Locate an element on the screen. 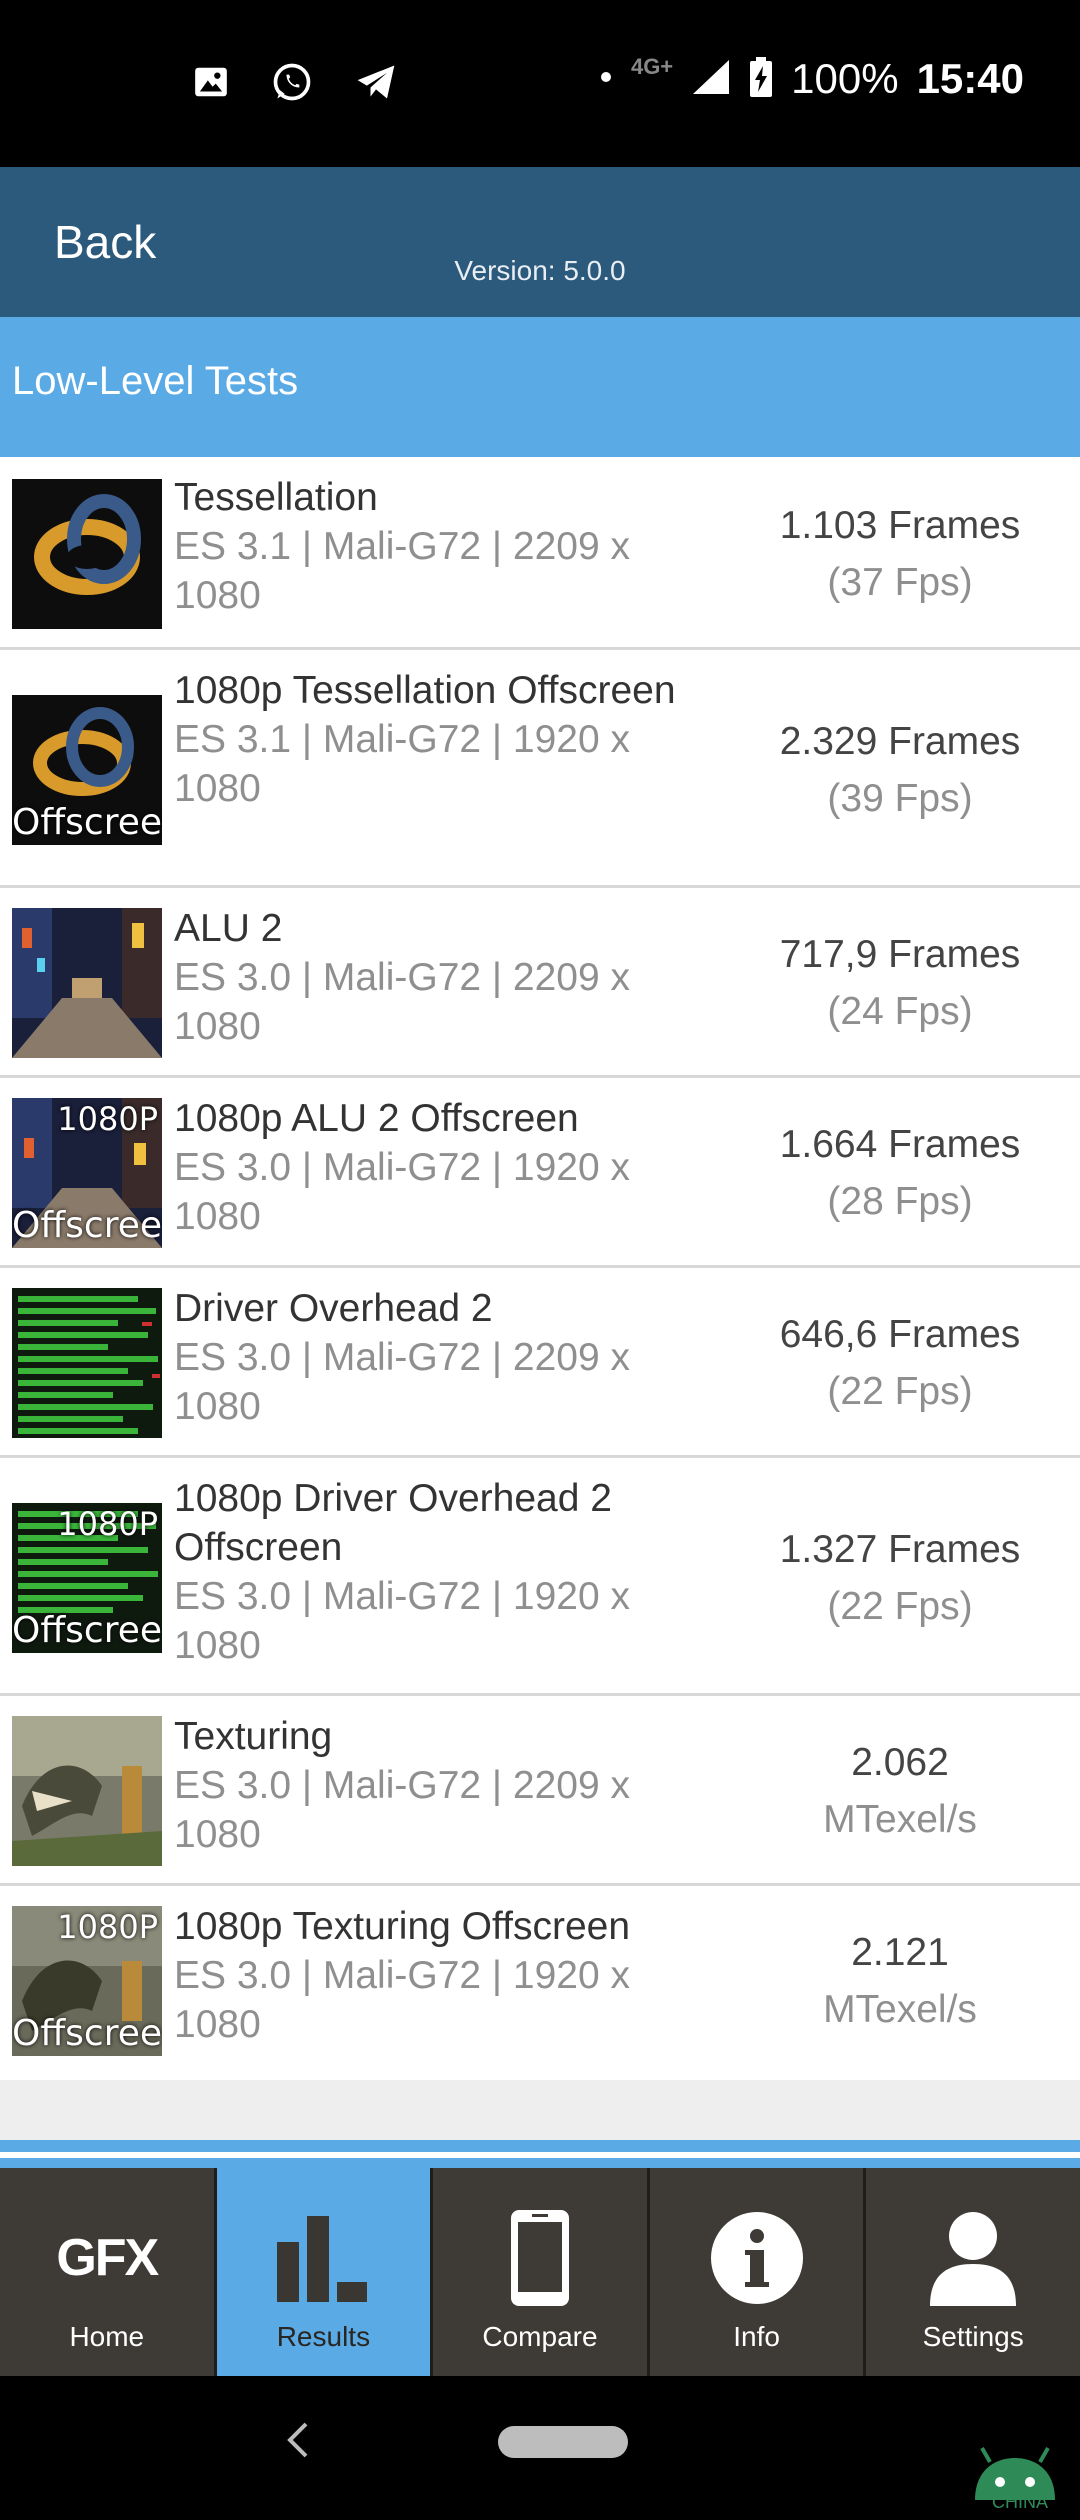  notification-icons is located at coordinates (295, 84).